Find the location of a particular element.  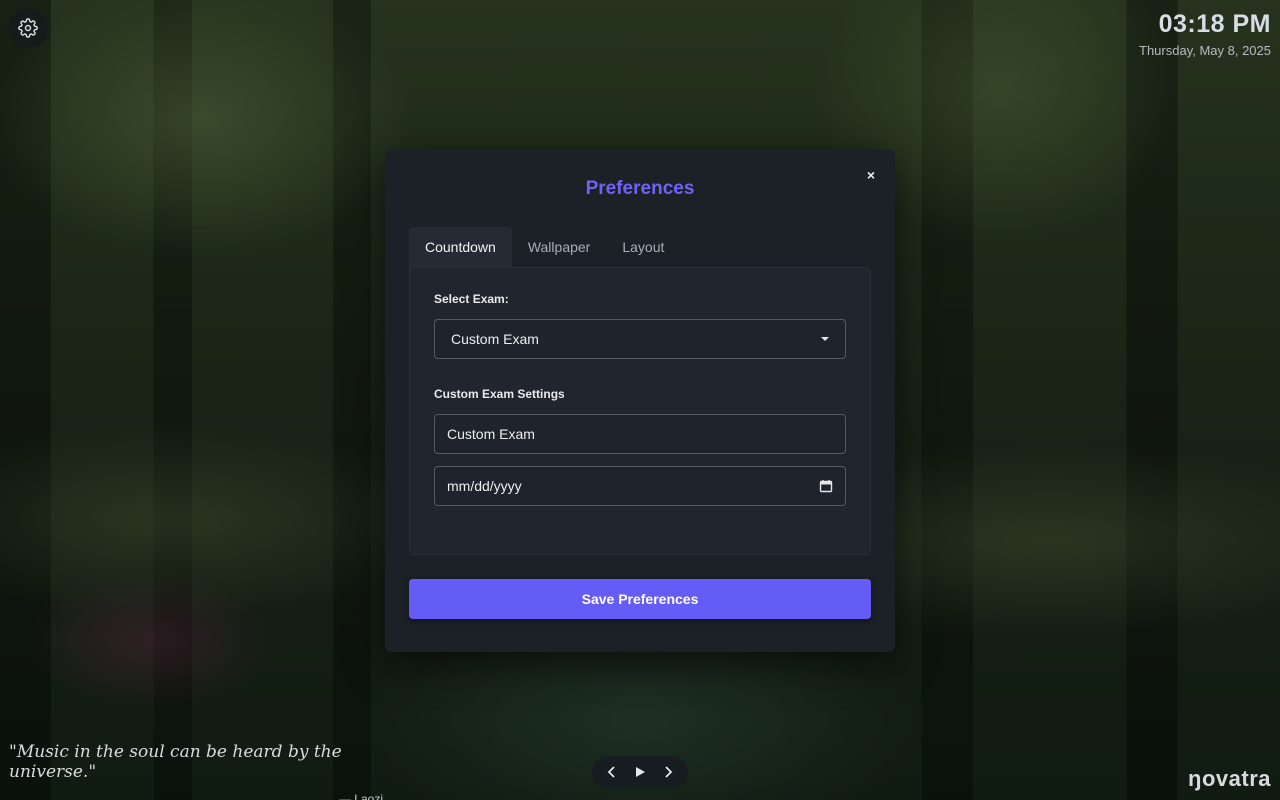

next-button is located at coordinates (668, 772).